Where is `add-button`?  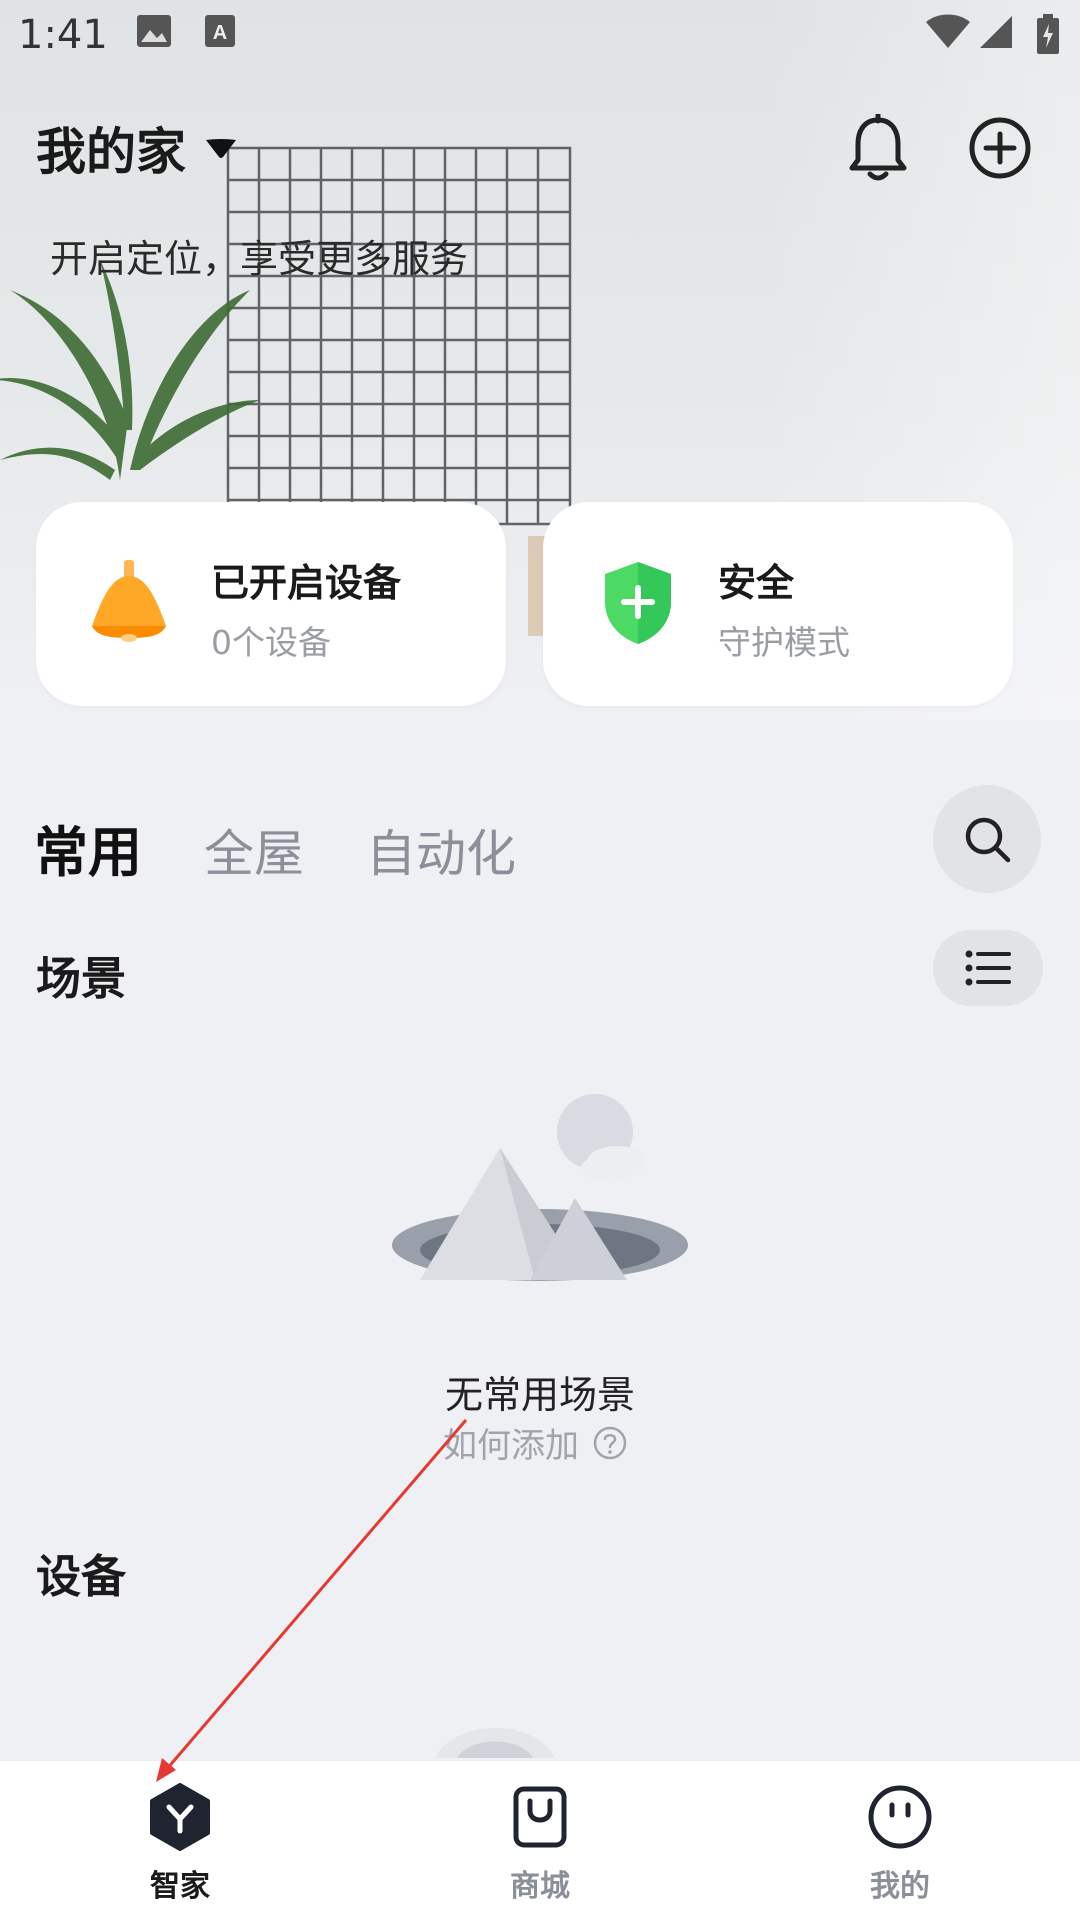 add-button is located at coordinates (1000, 148).